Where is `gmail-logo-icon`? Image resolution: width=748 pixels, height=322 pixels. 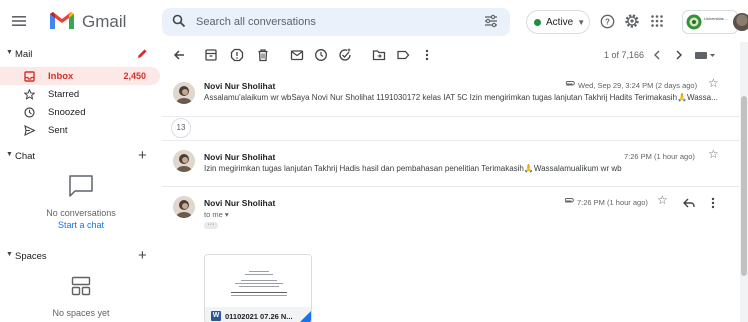
gmail-logo-icon is located at coordinates (62, 20).